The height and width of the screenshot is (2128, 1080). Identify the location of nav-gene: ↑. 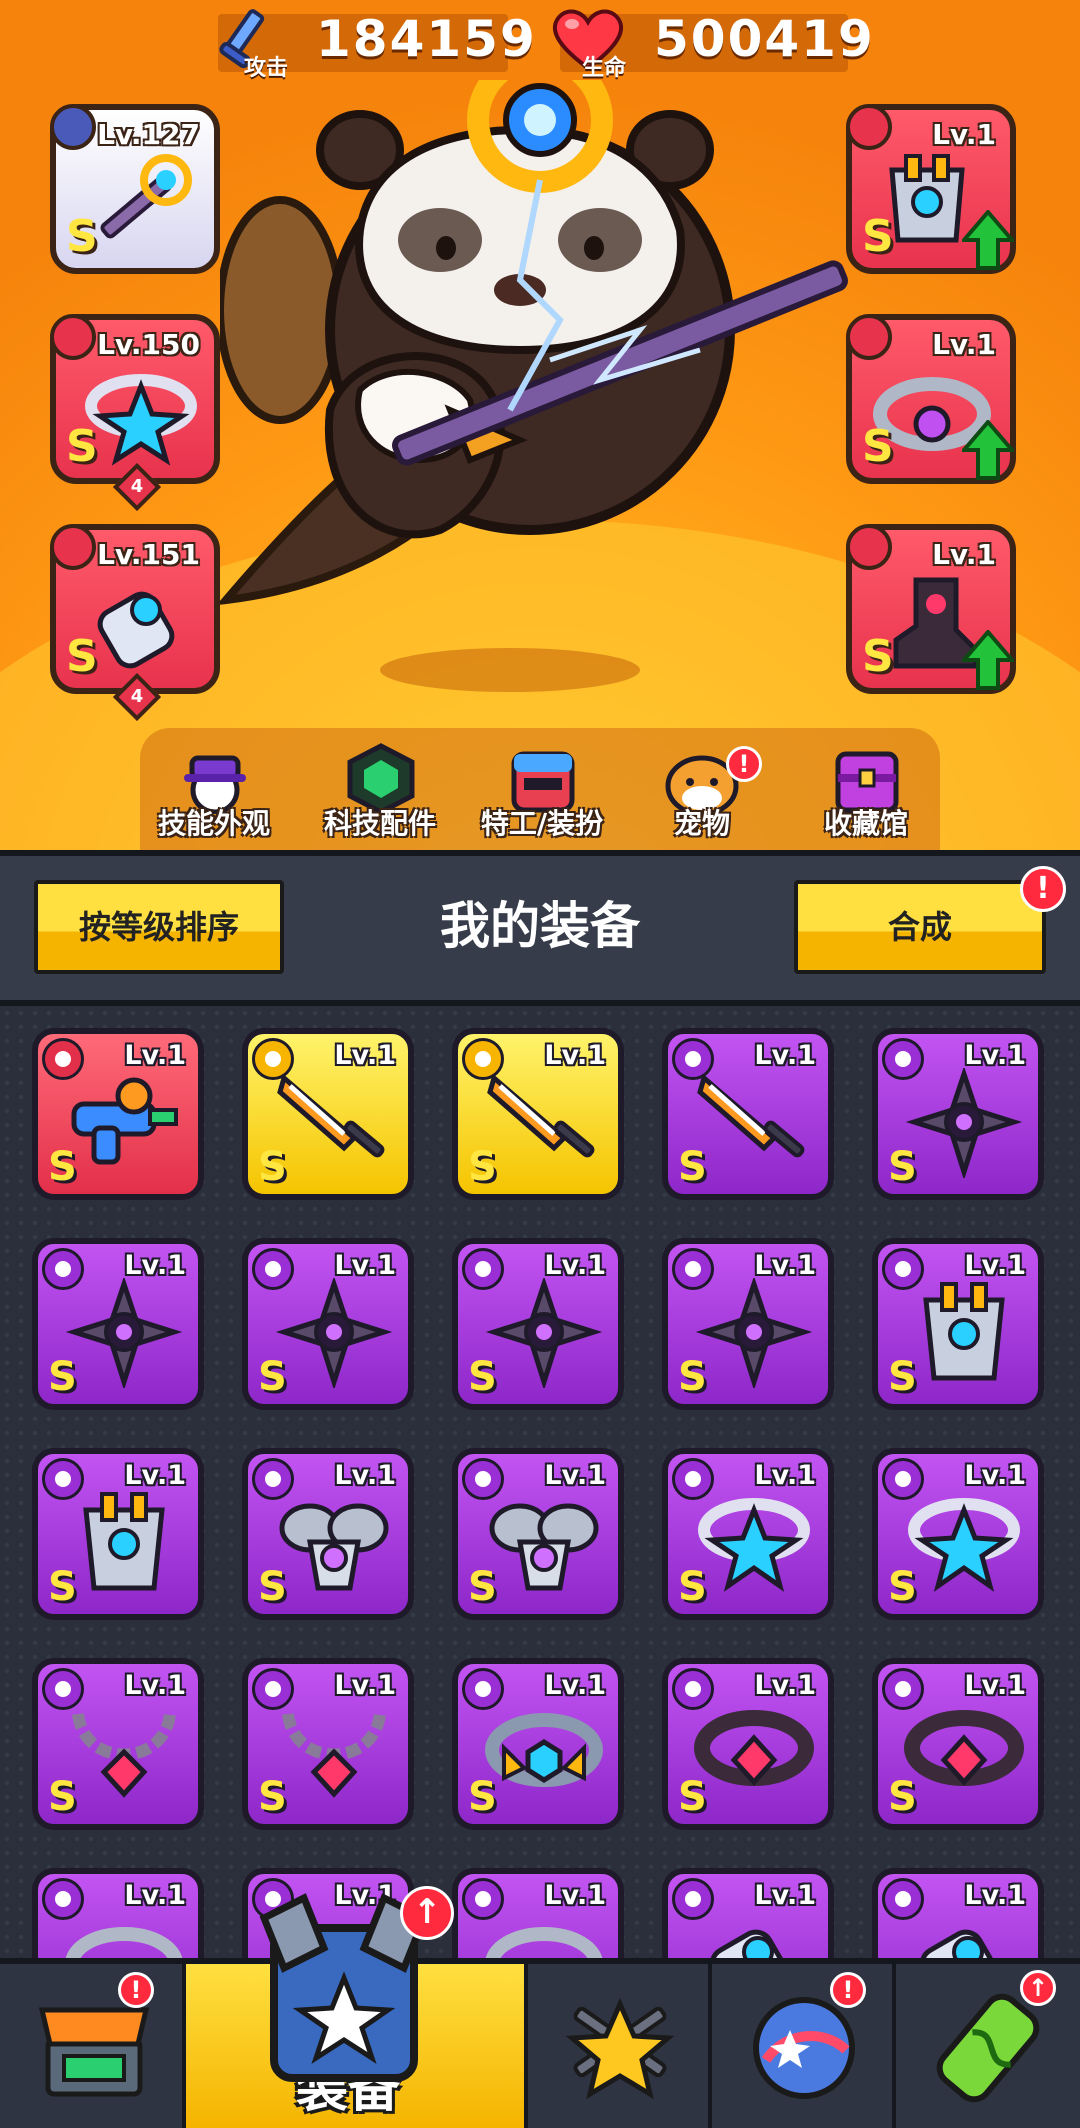
(988, 2046).